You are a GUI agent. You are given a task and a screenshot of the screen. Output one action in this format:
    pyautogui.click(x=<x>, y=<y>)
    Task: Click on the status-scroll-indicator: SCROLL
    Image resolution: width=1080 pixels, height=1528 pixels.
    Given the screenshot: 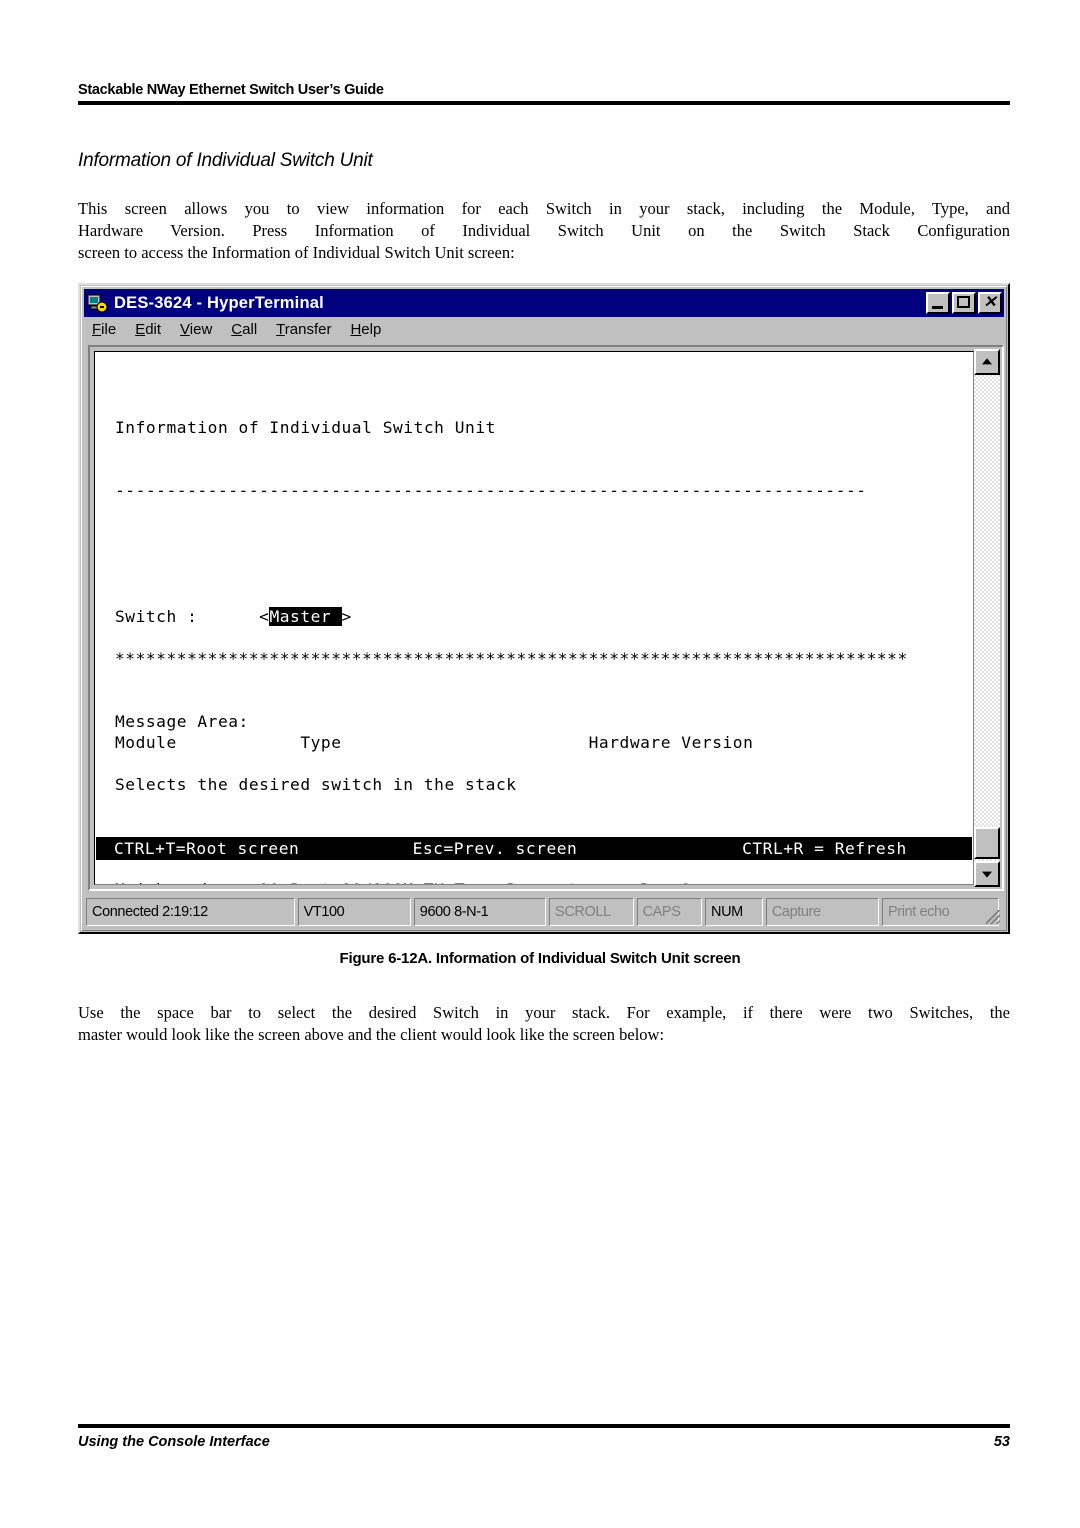 What is the action you would take?
    pyautogui.click(x=591, y=912)
    